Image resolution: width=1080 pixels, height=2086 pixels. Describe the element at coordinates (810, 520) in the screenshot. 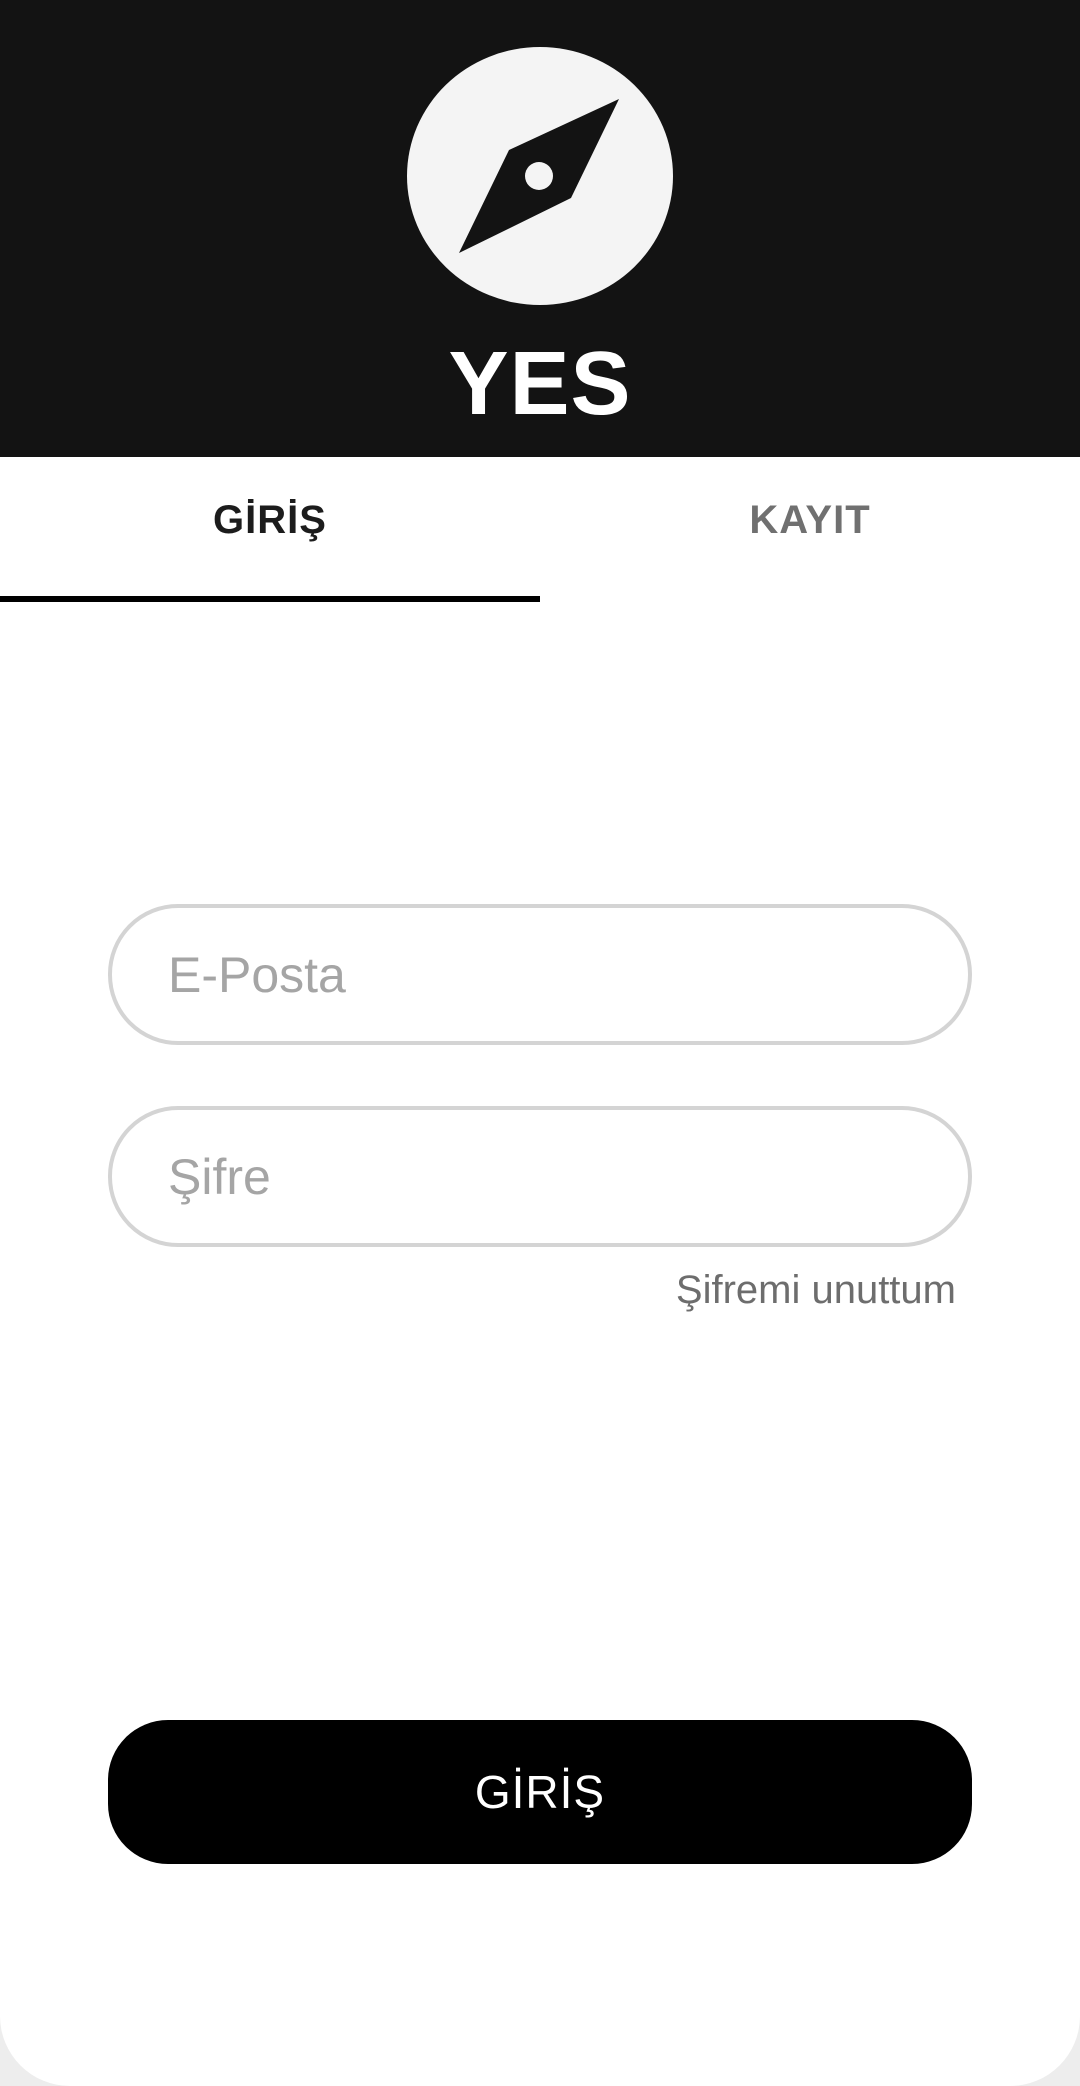

I see `tab-register-label: KAYIT` at that location.